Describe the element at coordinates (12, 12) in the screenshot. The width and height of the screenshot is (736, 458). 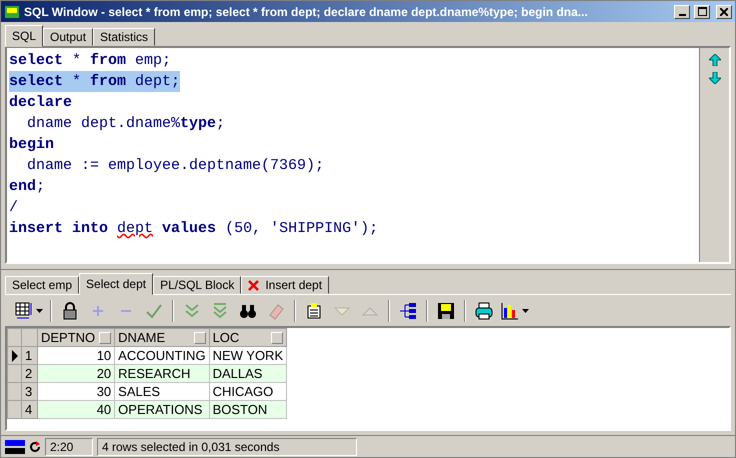
I see `app-icon` at that location.